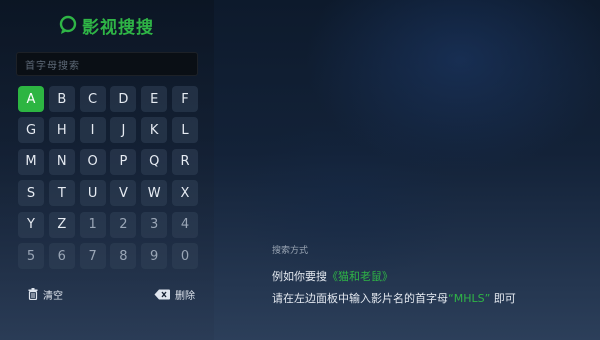  Describe the element at coordinates (52, 66) in the screenshot. I see `search-placeholder: 首字母搜索` at that location.